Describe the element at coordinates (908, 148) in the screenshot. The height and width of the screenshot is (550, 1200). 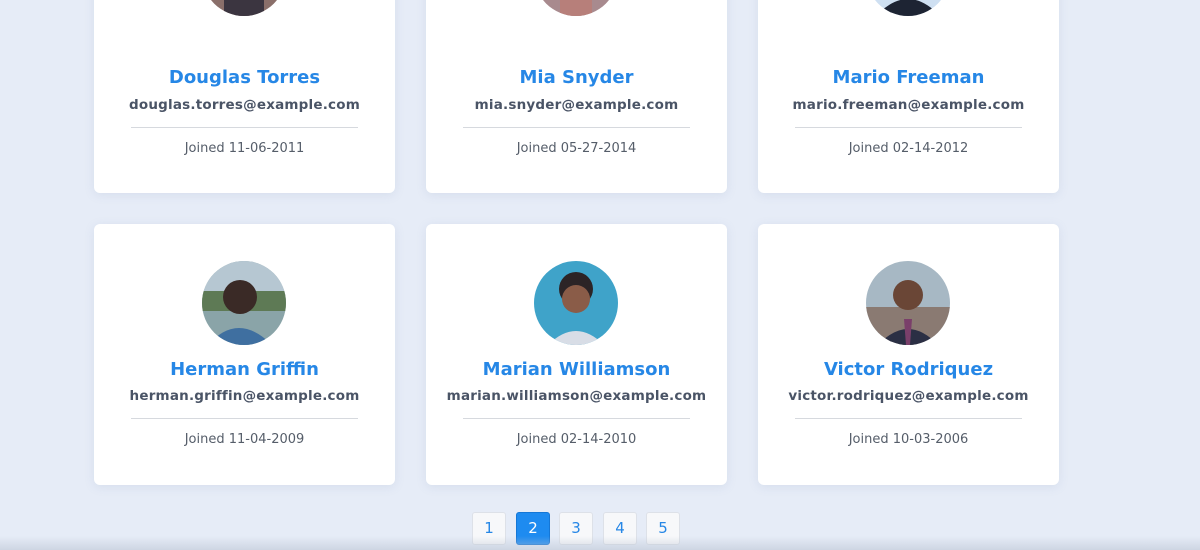
I see `joined-date: Joined 02-14-2012` at that location.